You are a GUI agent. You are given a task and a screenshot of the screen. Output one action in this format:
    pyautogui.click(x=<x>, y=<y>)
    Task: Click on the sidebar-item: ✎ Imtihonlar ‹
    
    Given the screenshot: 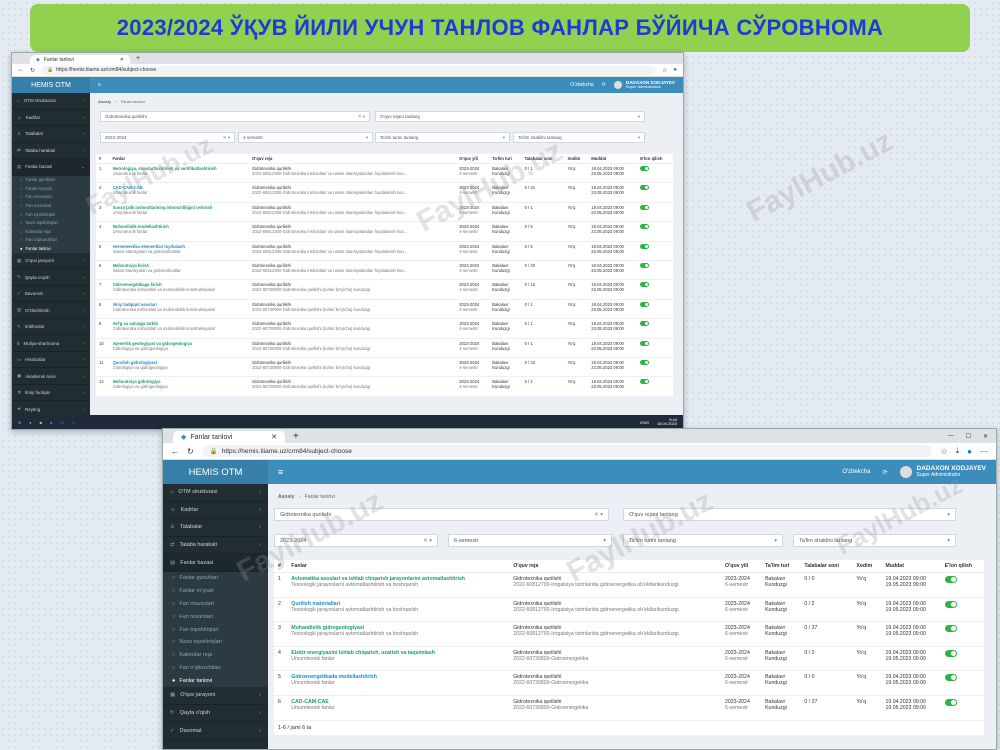 What is the action you would take?
    pyautogui.click(x=51, y=327)
    